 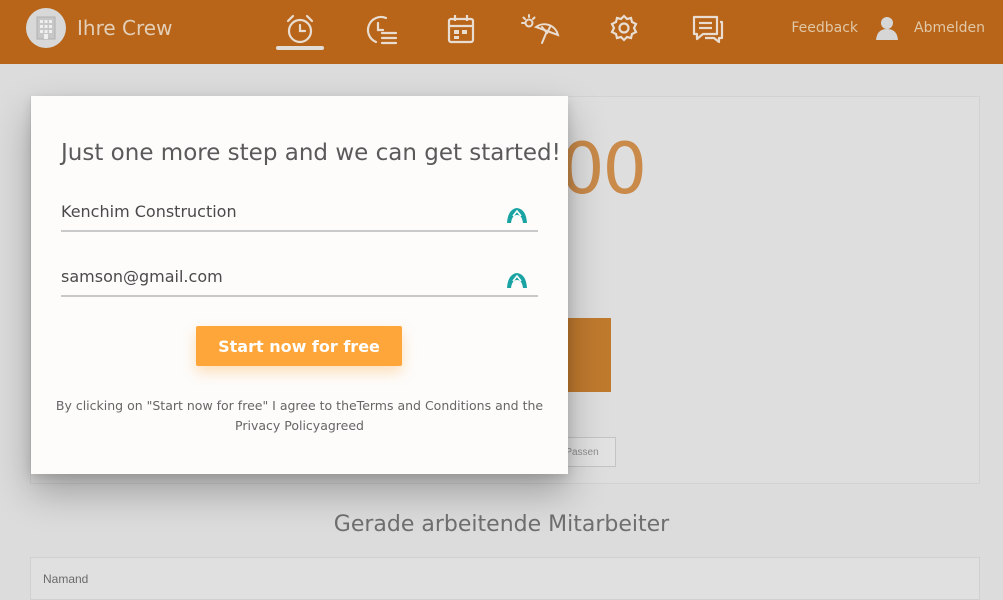 I want to click on section-title: Gerade arbeitende Mitarbeiter, so click(x=501, y=524).